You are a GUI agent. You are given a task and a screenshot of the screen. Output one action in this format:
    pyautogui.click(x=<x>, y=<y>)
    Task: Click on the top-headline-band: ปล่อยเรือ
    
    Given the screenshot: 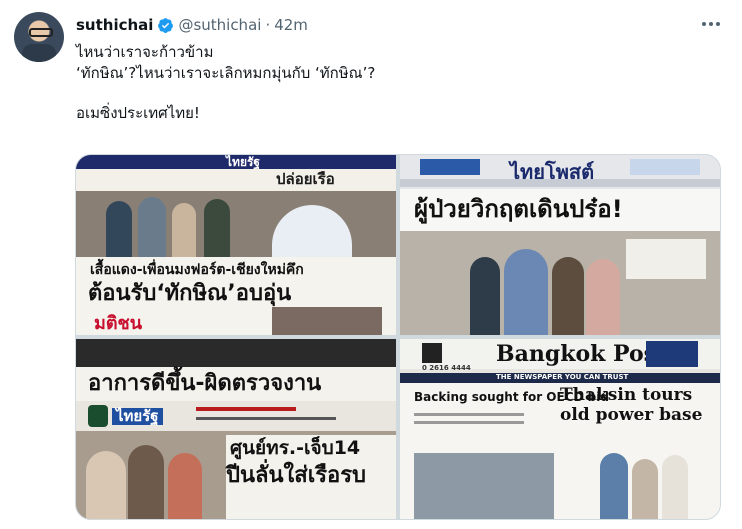 What is the action you would take?
    pyautogui.click(x=236, y=180)
    